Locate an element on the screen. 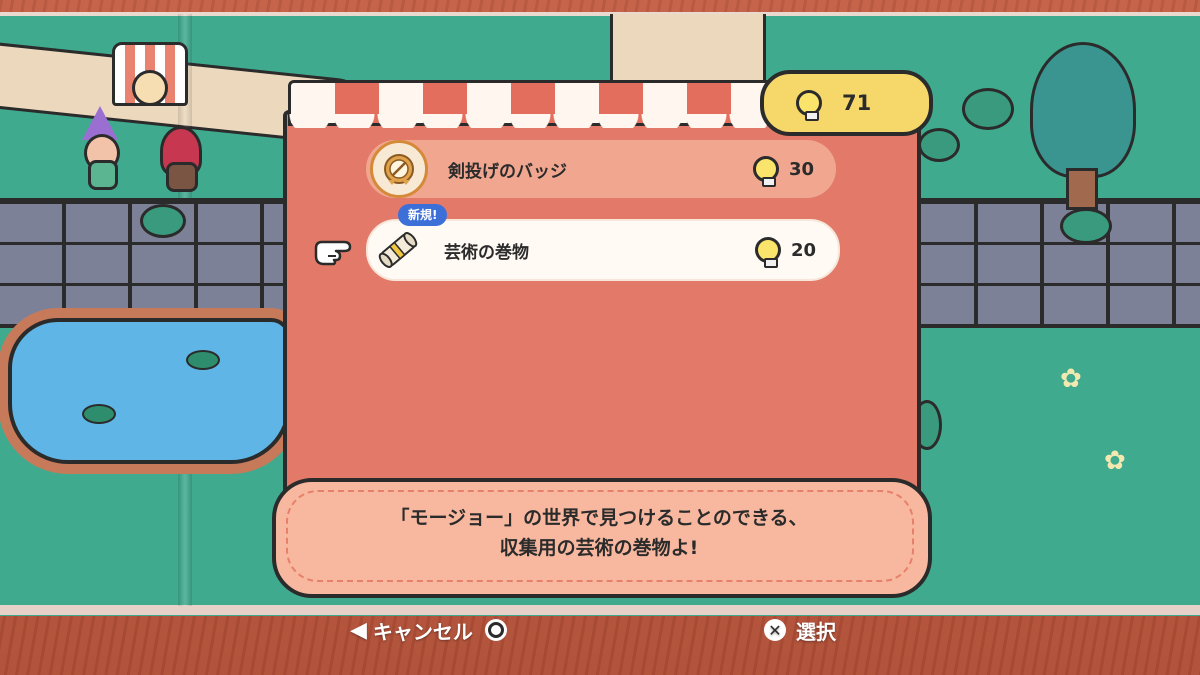  cancel-label: キャンセル is located at coordinates (422, 631).